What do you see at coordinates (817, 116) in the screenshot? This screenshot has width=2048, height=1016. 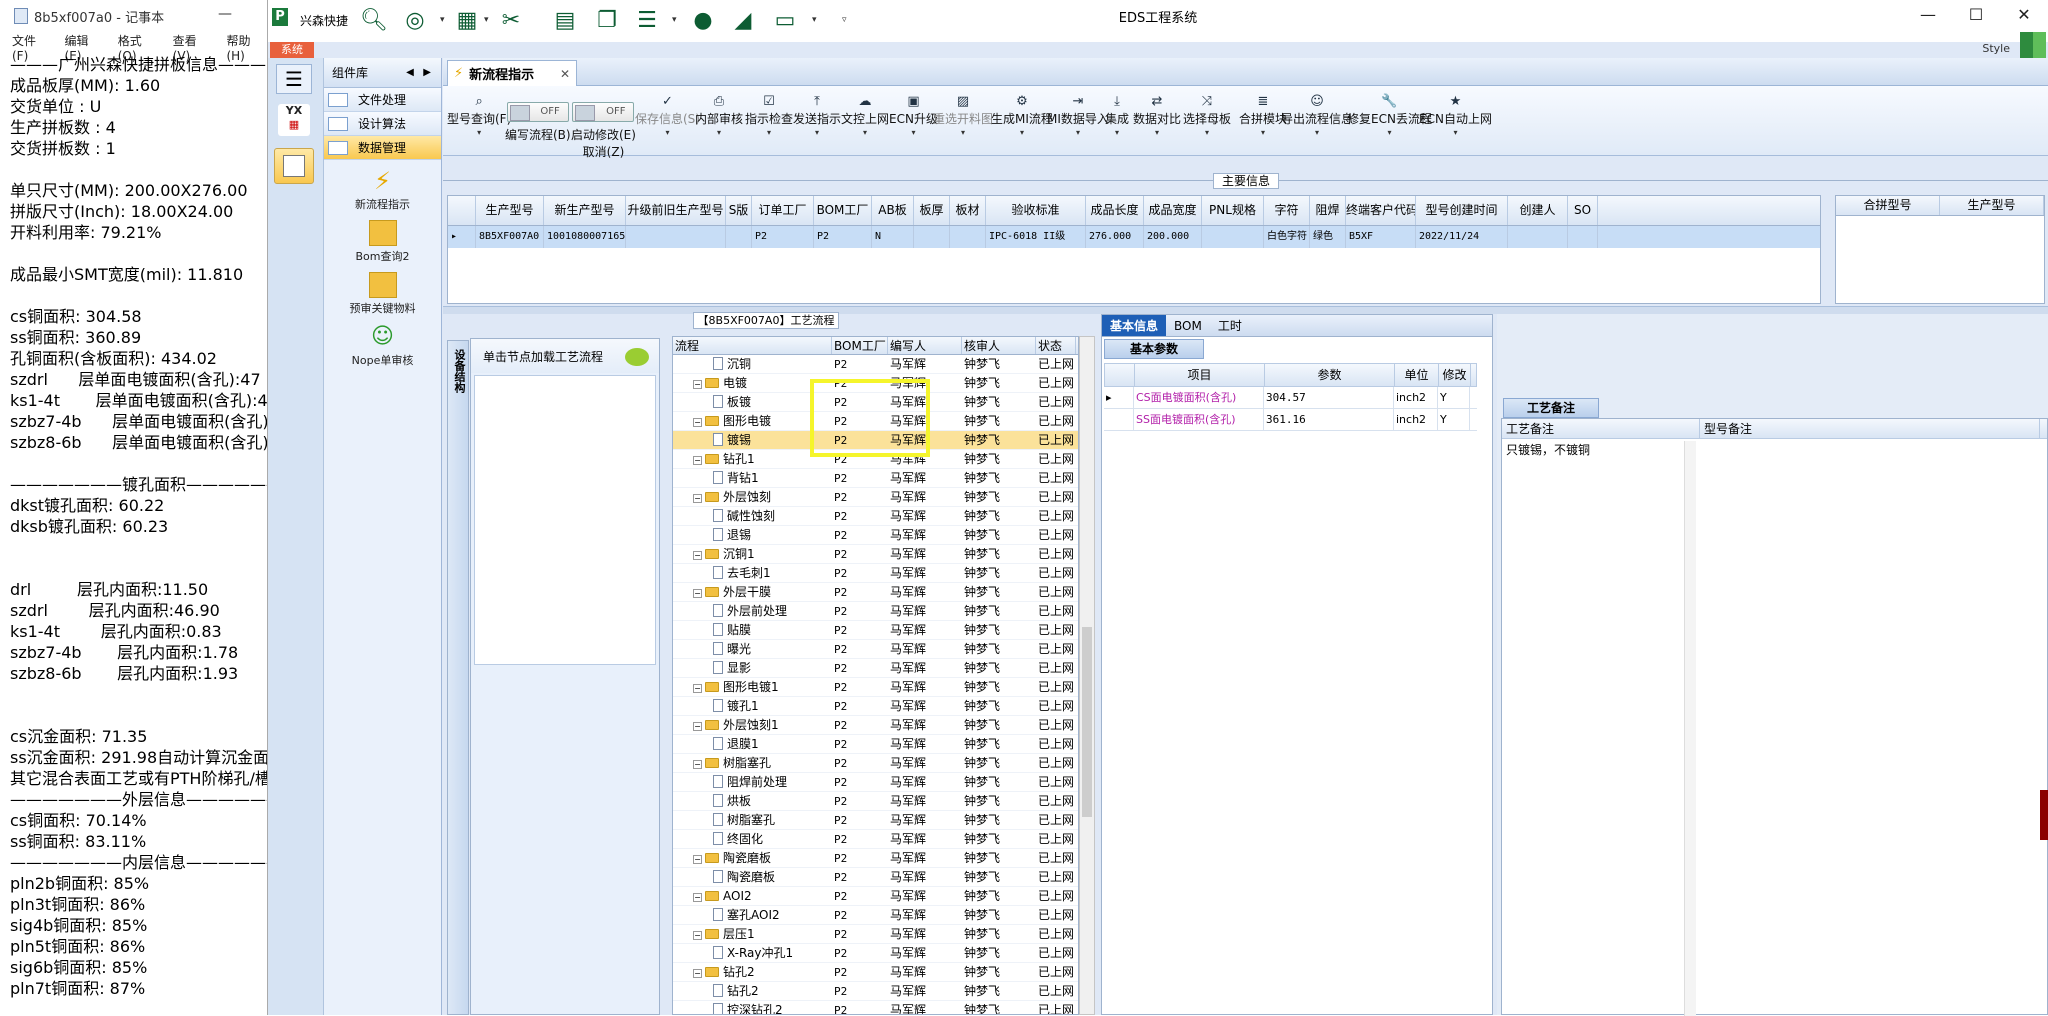 I see `toolbar-button: ⤒ 发送指示 ▾` at bounding box center [817, 116].